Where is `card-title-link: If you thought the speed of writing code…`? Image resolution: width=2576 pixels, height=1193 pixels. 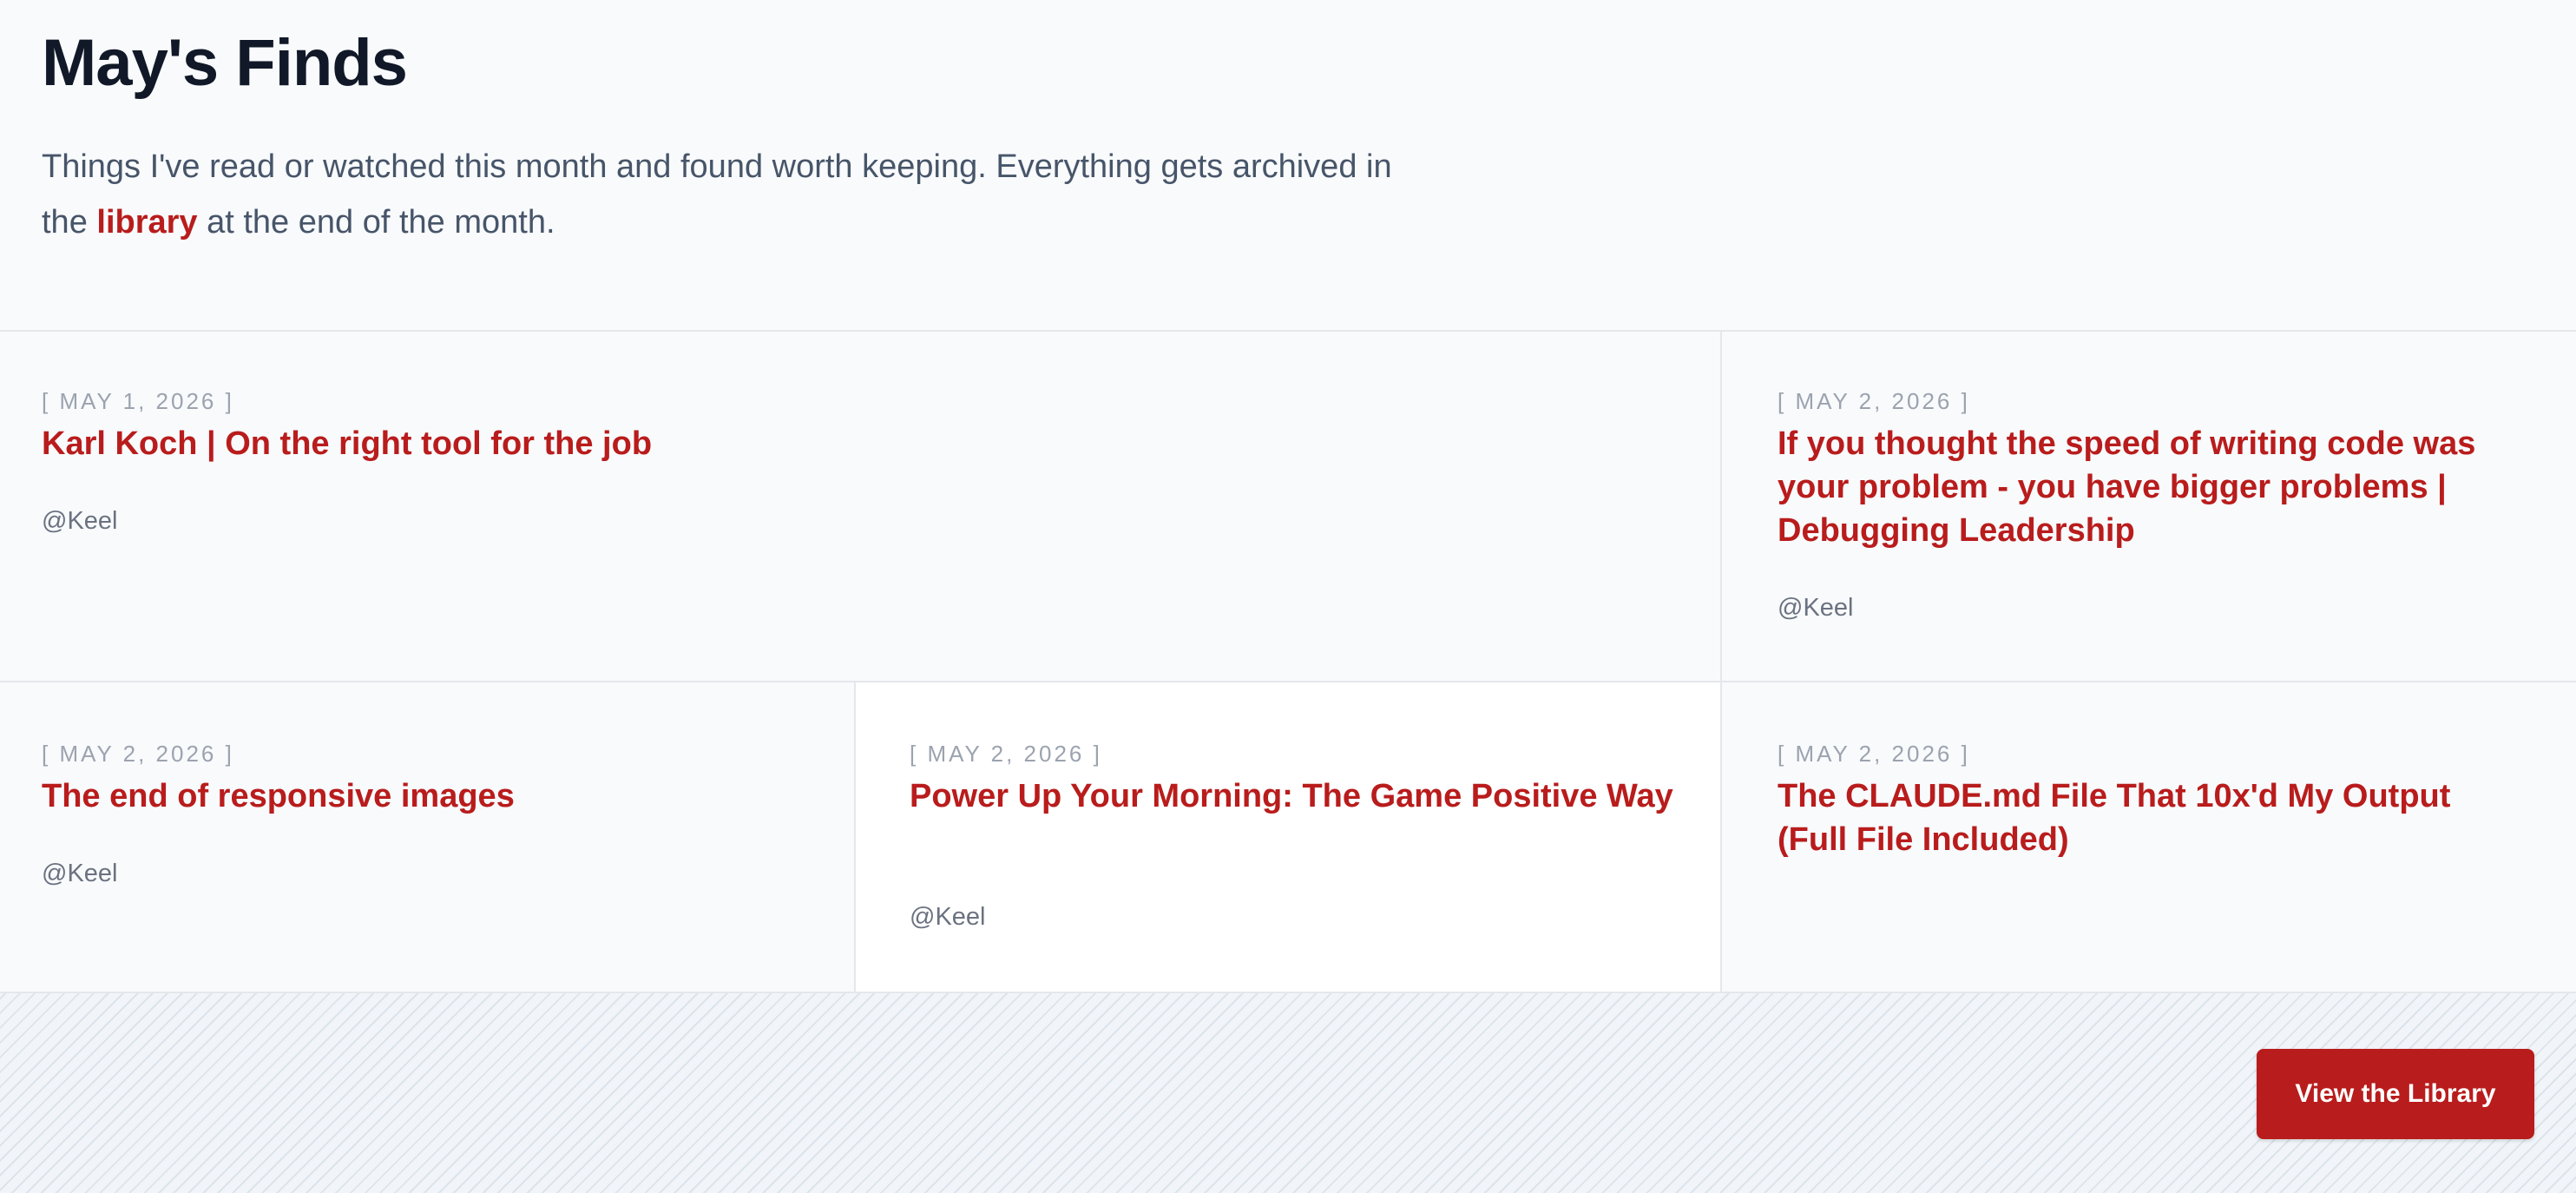
card-title-link: If you thought the speed of writing code… is located at coordinates (2160, 487).